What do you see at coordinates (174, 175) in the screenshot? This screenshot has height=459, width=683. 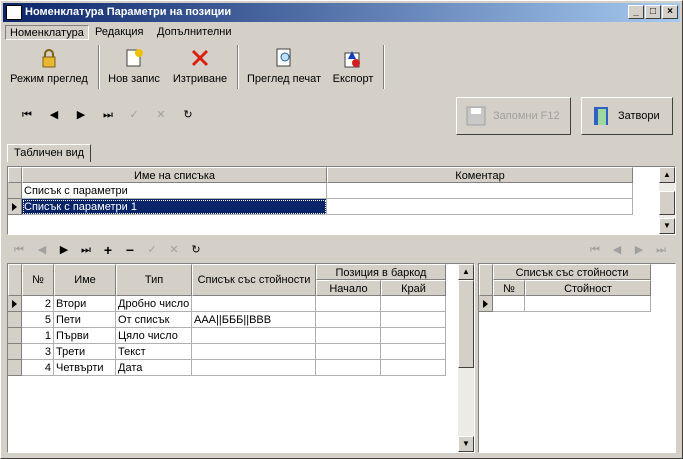 I see `col-list-name: Име на списъка` at bounding box center [174, 175].